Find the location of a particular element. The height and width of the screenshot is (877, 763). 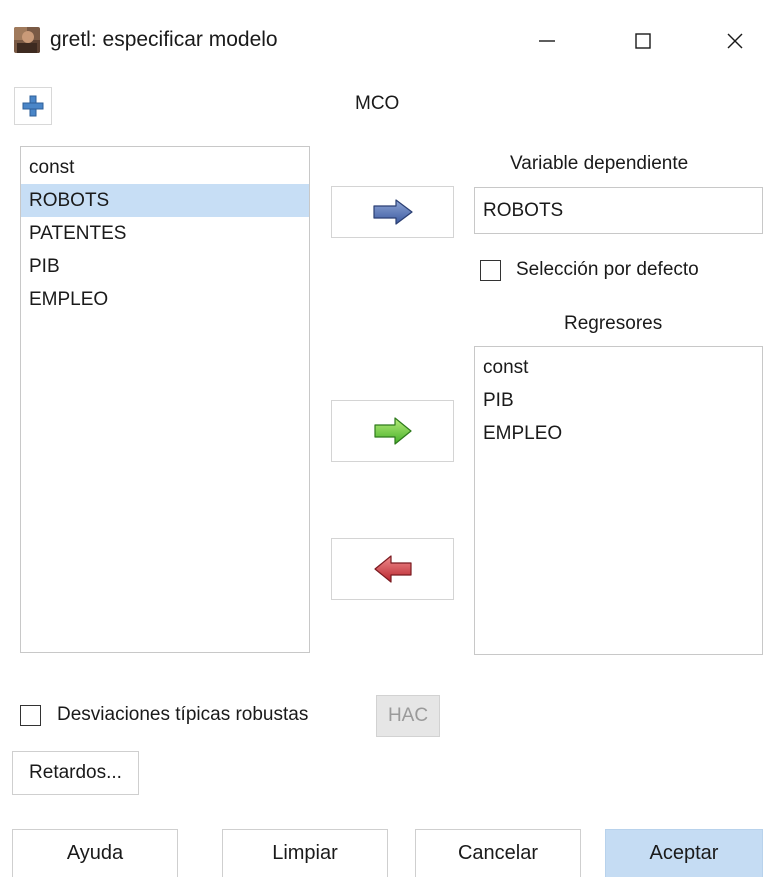

robust-std-errors-checkbox is located at coordinates (30, 715).